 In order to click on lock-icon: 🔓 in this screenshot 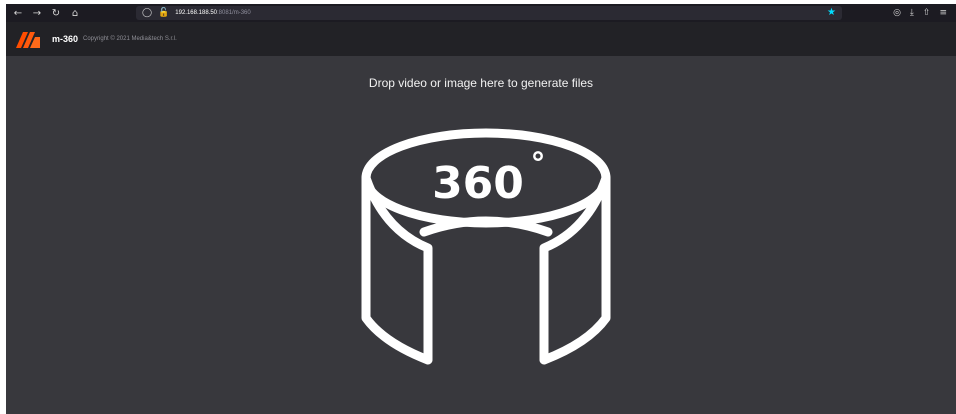, I will do `click(163, 13)`.